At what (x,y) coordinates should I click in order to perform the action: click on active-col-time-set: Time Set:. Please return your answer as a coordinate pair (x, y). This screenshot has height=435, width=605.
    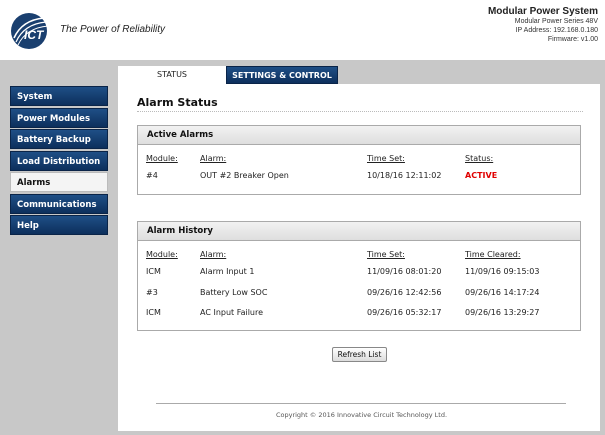
    Looking at the image, I should click on (386, 158).